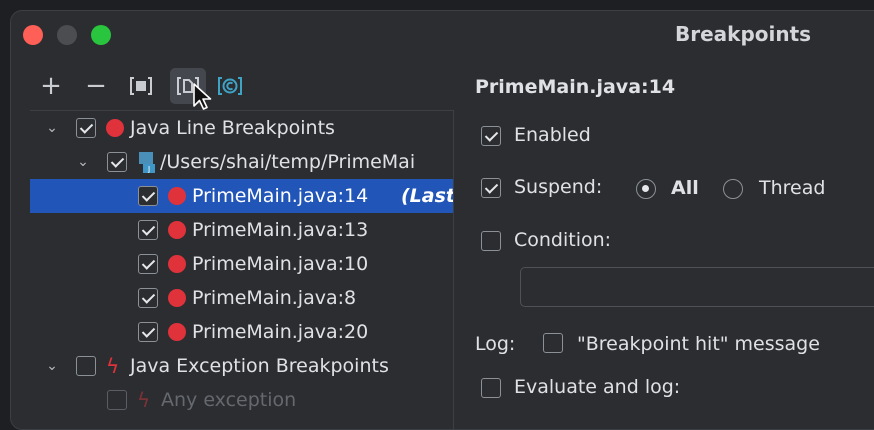 This screenshot has height=430, width=874. I want to click on condition-input, so click(697, 287).